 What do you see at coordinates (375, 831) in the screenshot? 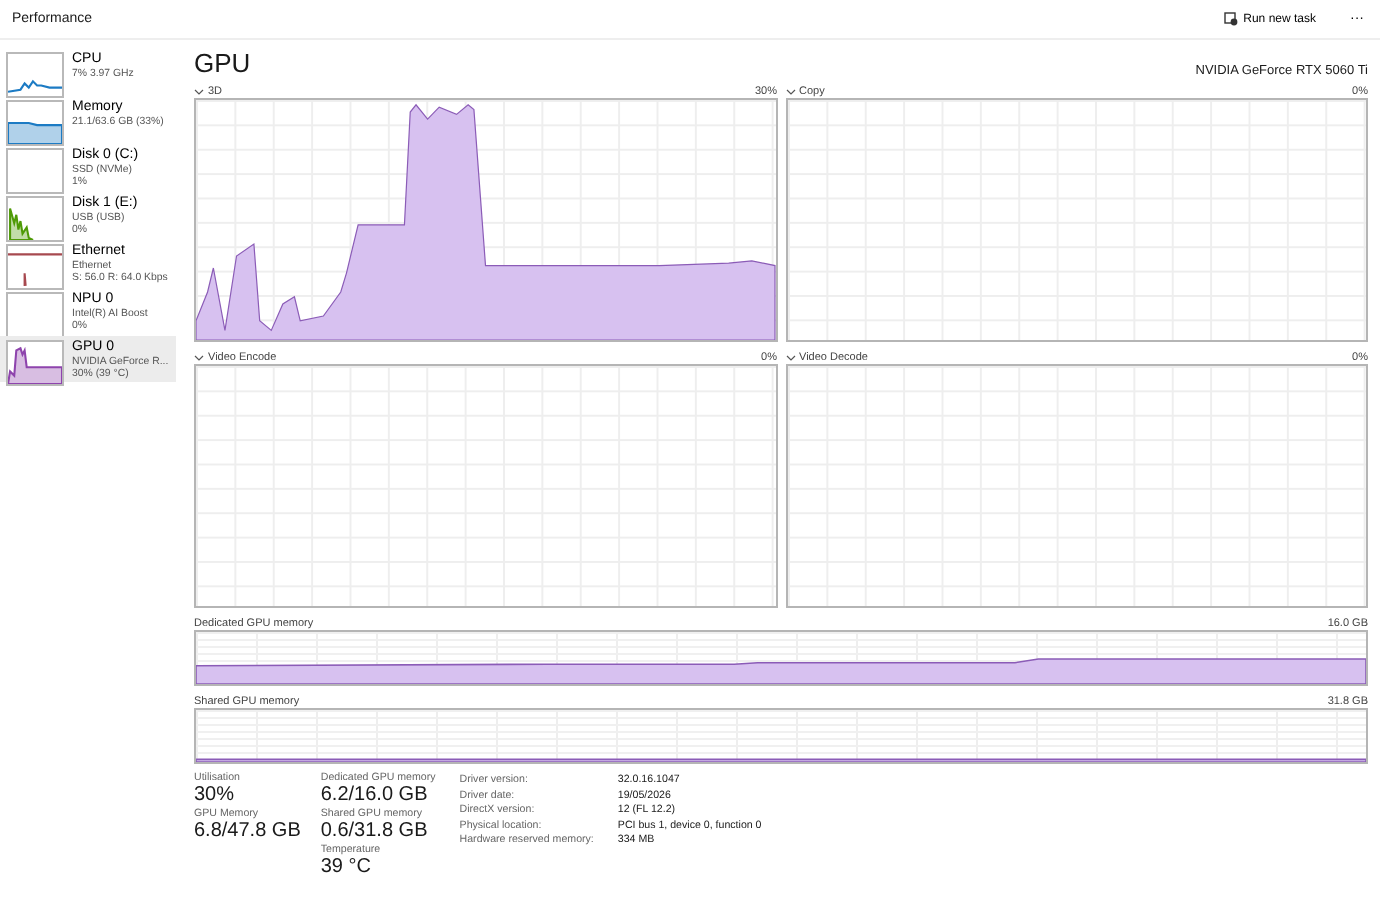
I see `stat-value: 0.6/31.8 GB` at bounding box center [375, 831].